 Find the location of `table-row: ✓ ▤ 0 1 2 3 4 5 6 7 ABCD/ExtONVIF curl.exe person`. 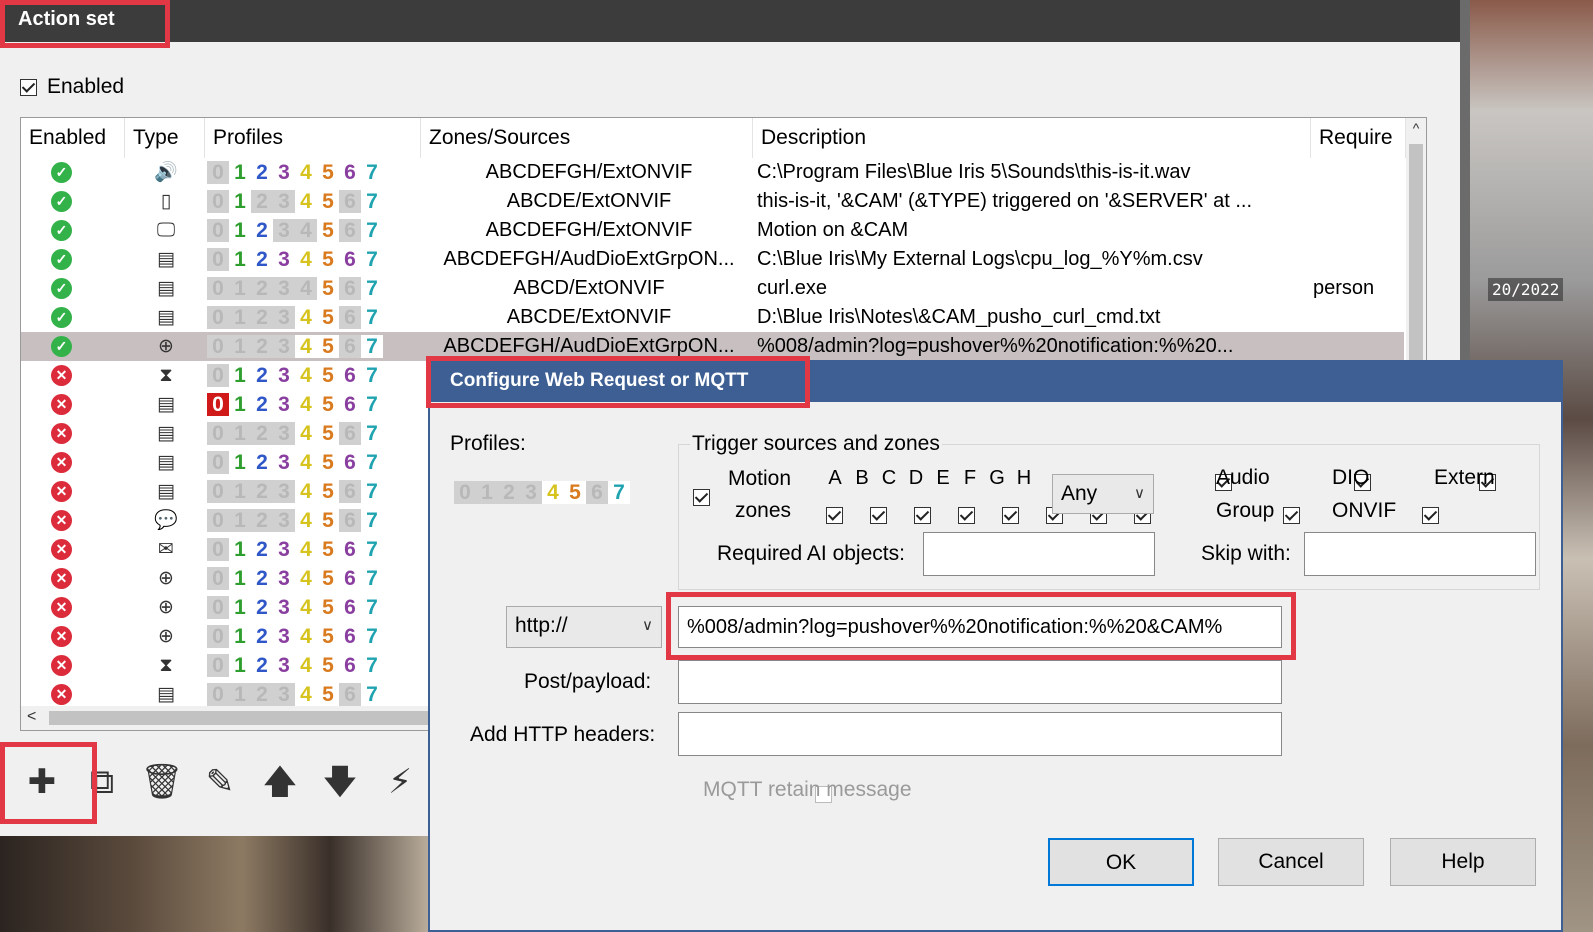

table-row: ✓ ▤ 0 1 2 3 4 5 6 7 ABCD/ExtONVIF curl.exe person is located at coordinates (712, 288).